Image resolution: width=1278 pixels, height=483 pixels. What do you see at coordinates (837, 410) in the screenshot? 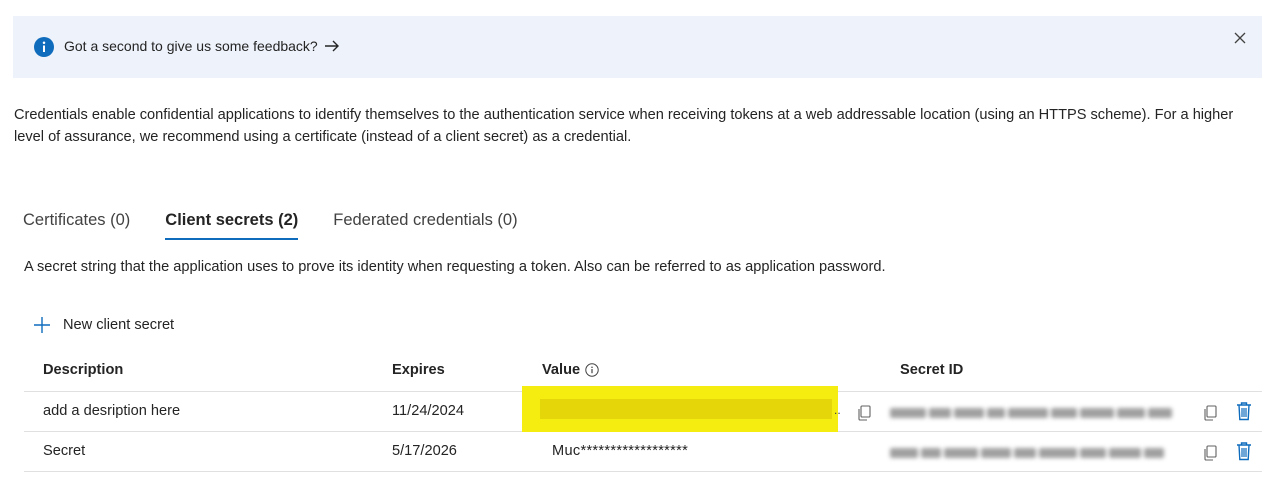
I see `value-ellipsis: ..` at bounding box center [837, 410].